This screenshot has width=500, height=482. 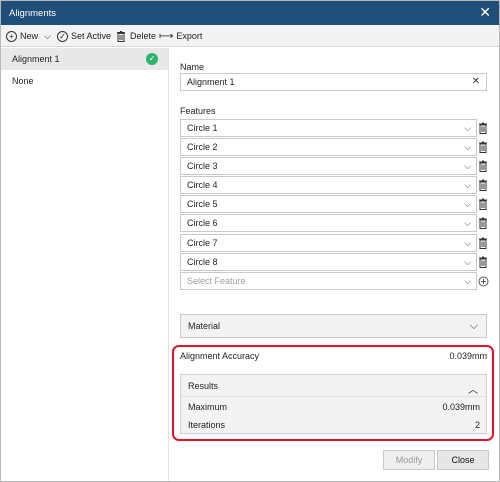 What do you see at coordinates (409, 460) in the screenshot?
I see `modify-button: Modify` at bounding box center [409, 460].